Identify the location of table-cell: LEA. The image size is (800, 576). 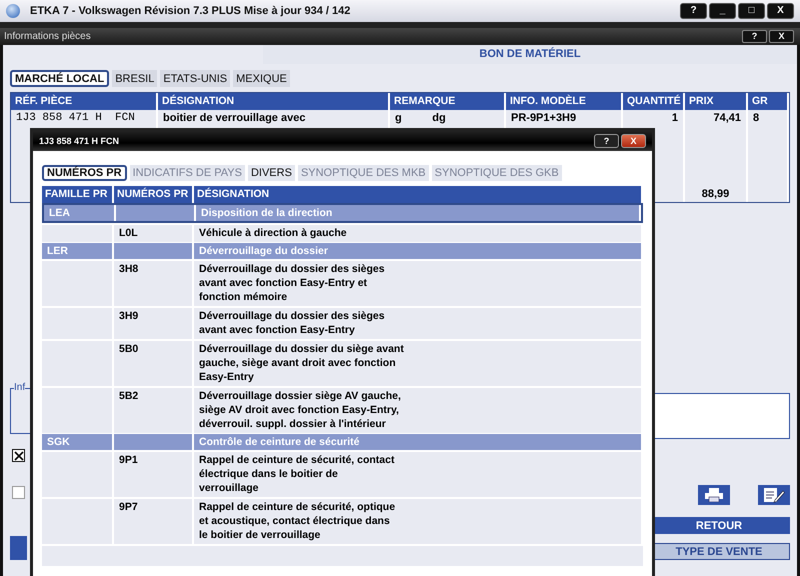
(80, 213).